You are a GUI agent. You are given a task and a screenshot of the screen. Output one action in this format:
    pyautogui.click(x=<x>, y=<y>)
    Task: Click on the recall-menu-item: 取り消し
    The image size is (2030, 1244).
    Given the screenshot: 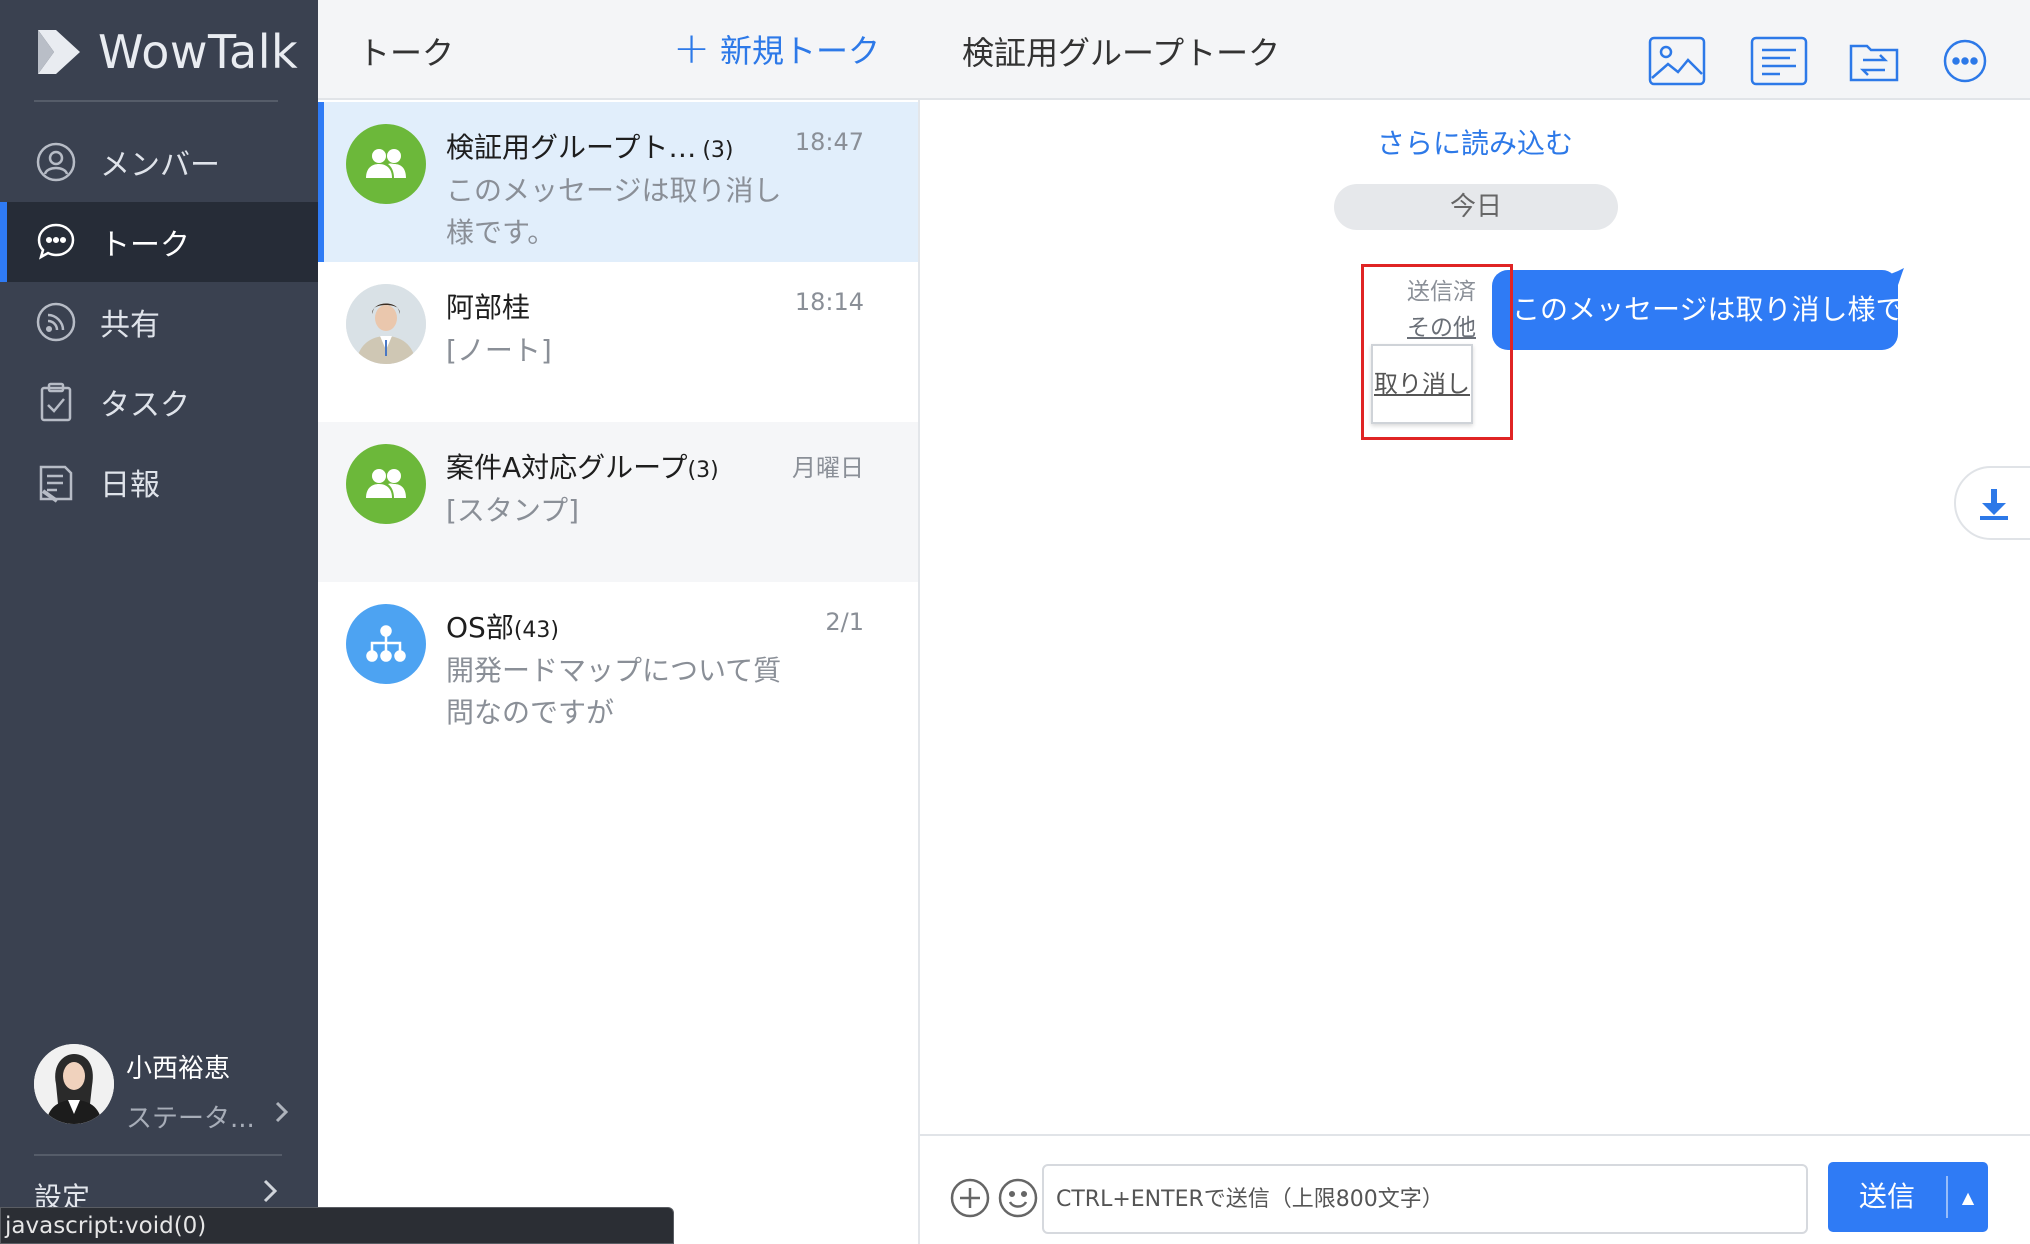 What is the action you would take?
    pyautogui.click(x=1422, y=384)
    